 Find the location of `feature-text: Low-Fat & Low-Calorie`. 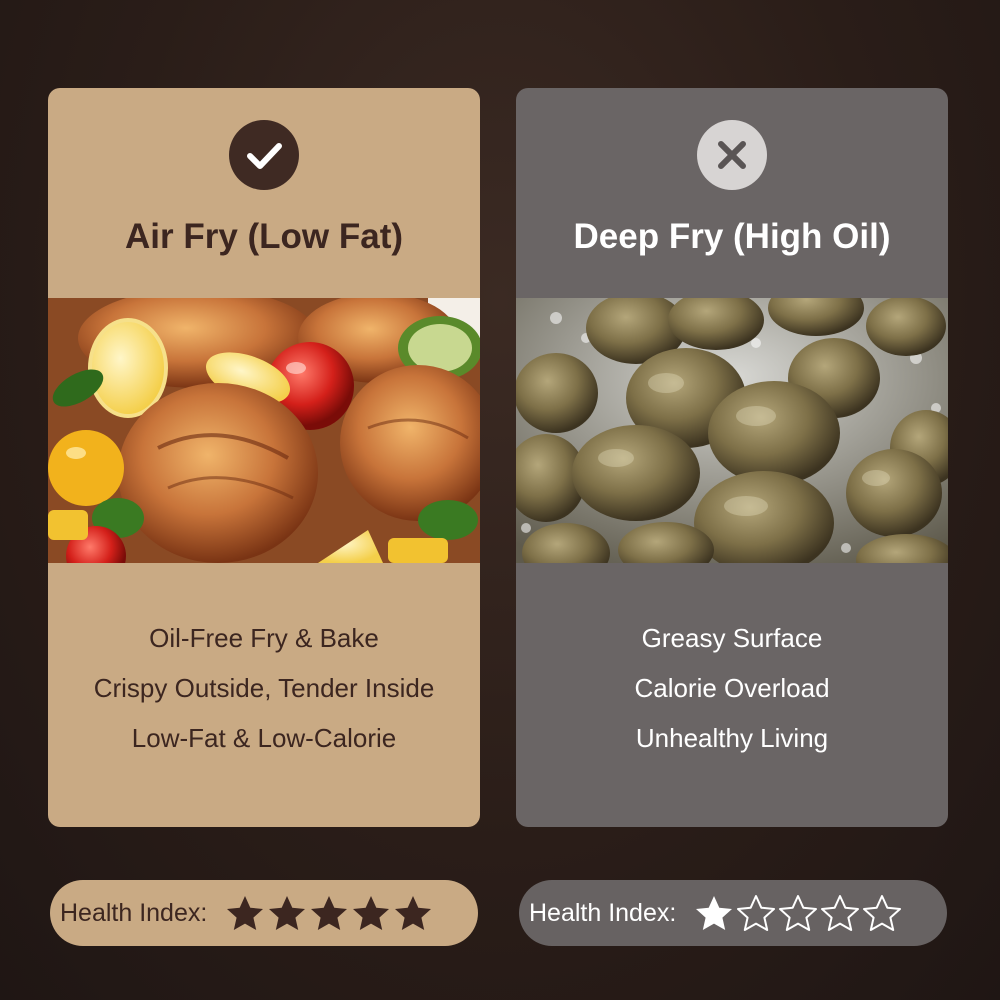

feature-text: Low-Fat & Low-Calorie is located at coordinates (264, 738).